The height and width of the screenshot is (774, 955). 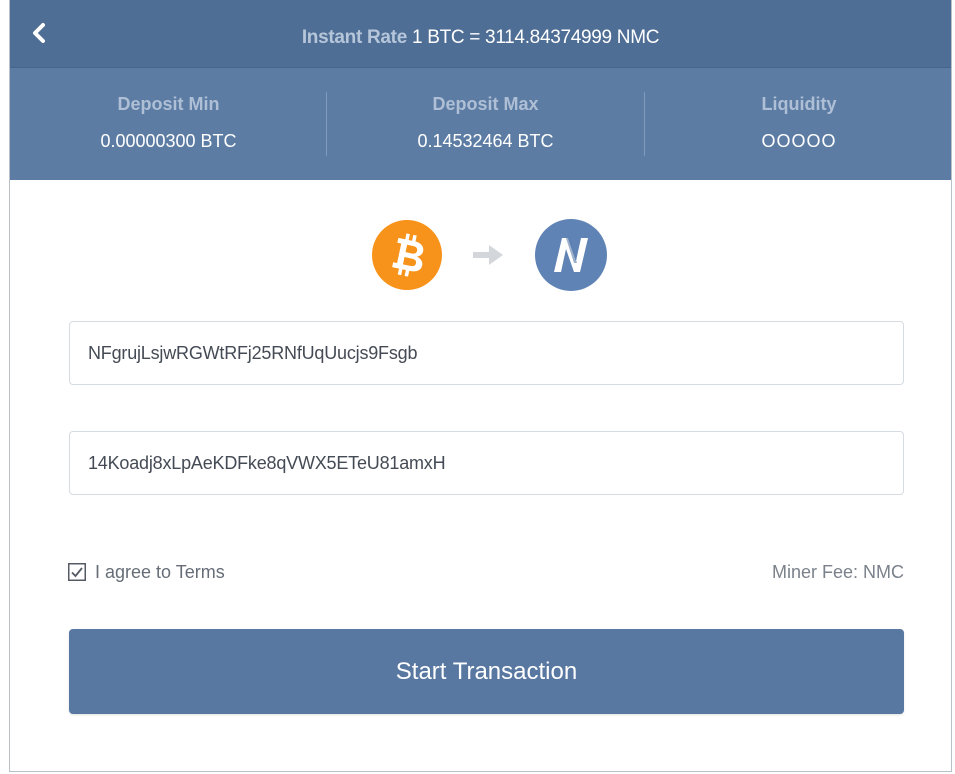 I want to click on miner-fee-label: Miner Fee: NMC, so click(x=837, y=572).